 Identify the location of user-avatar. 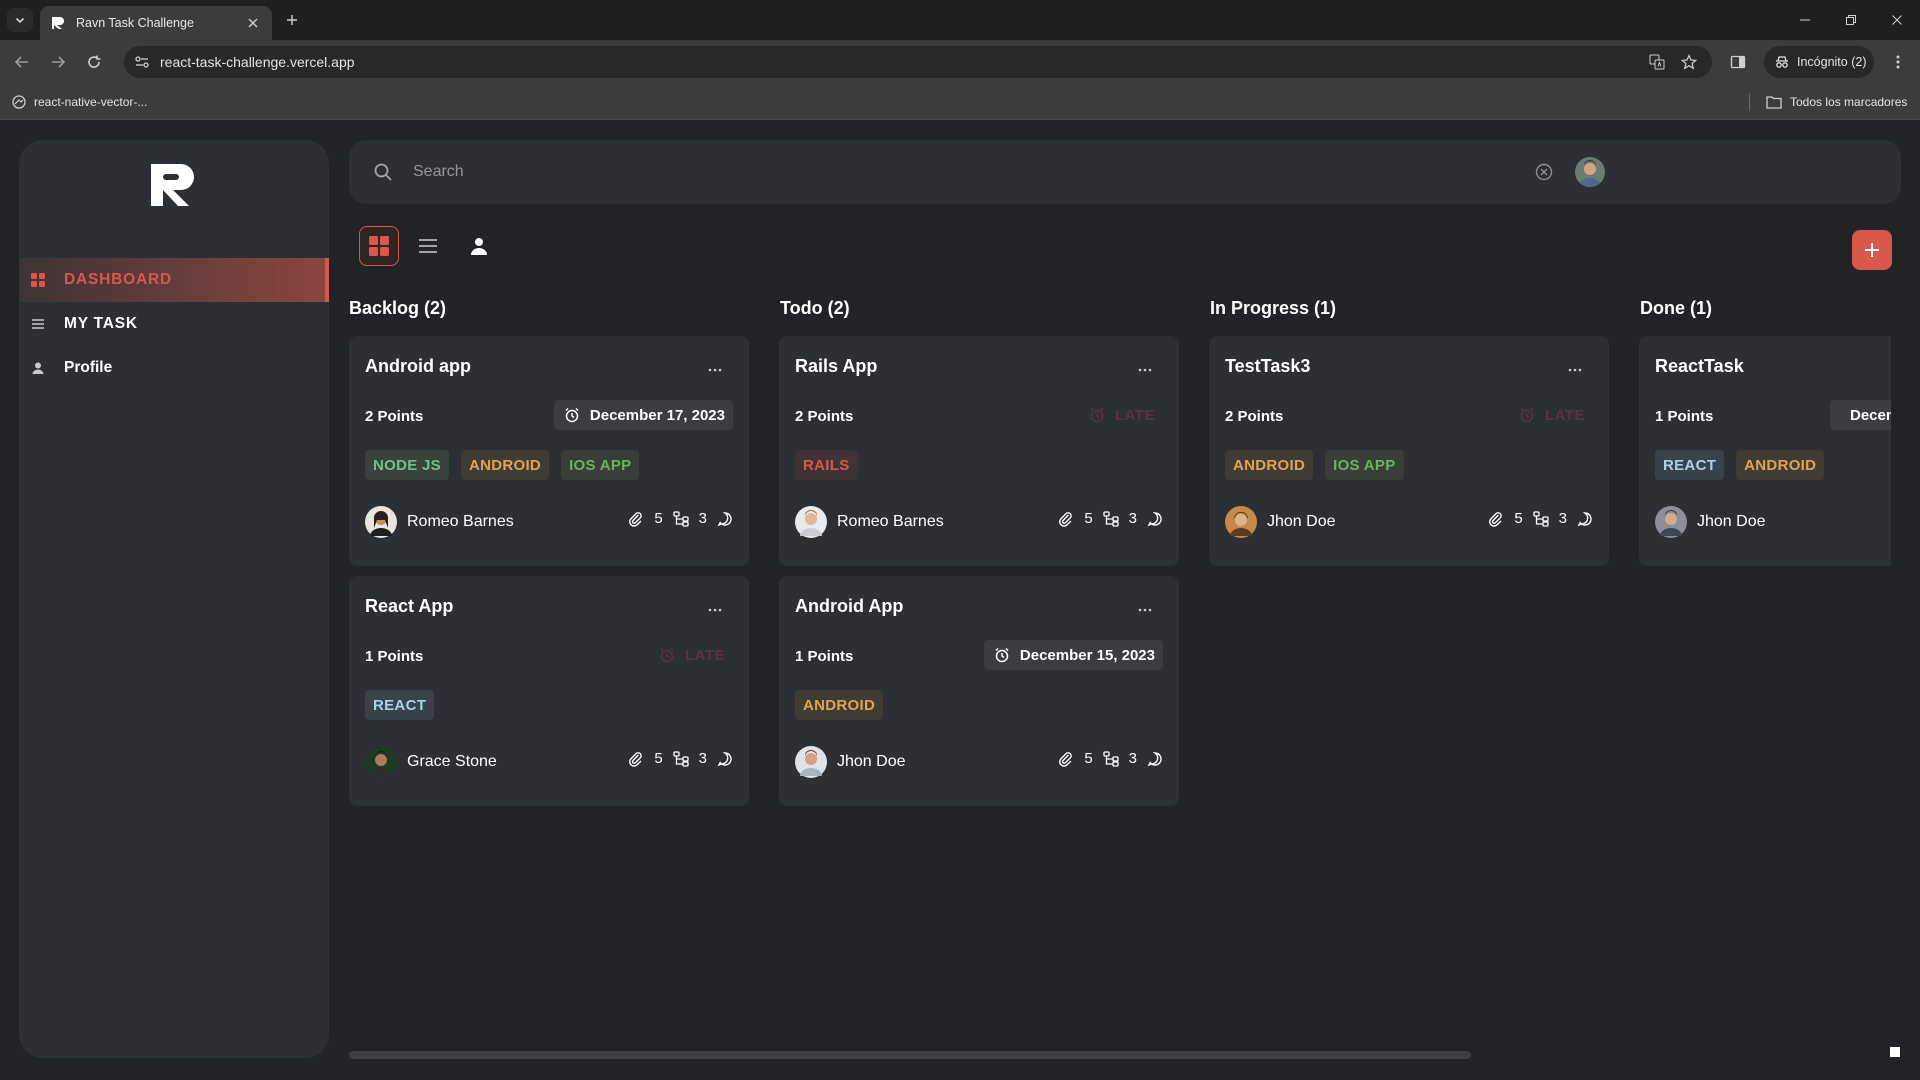
(1590, 172).